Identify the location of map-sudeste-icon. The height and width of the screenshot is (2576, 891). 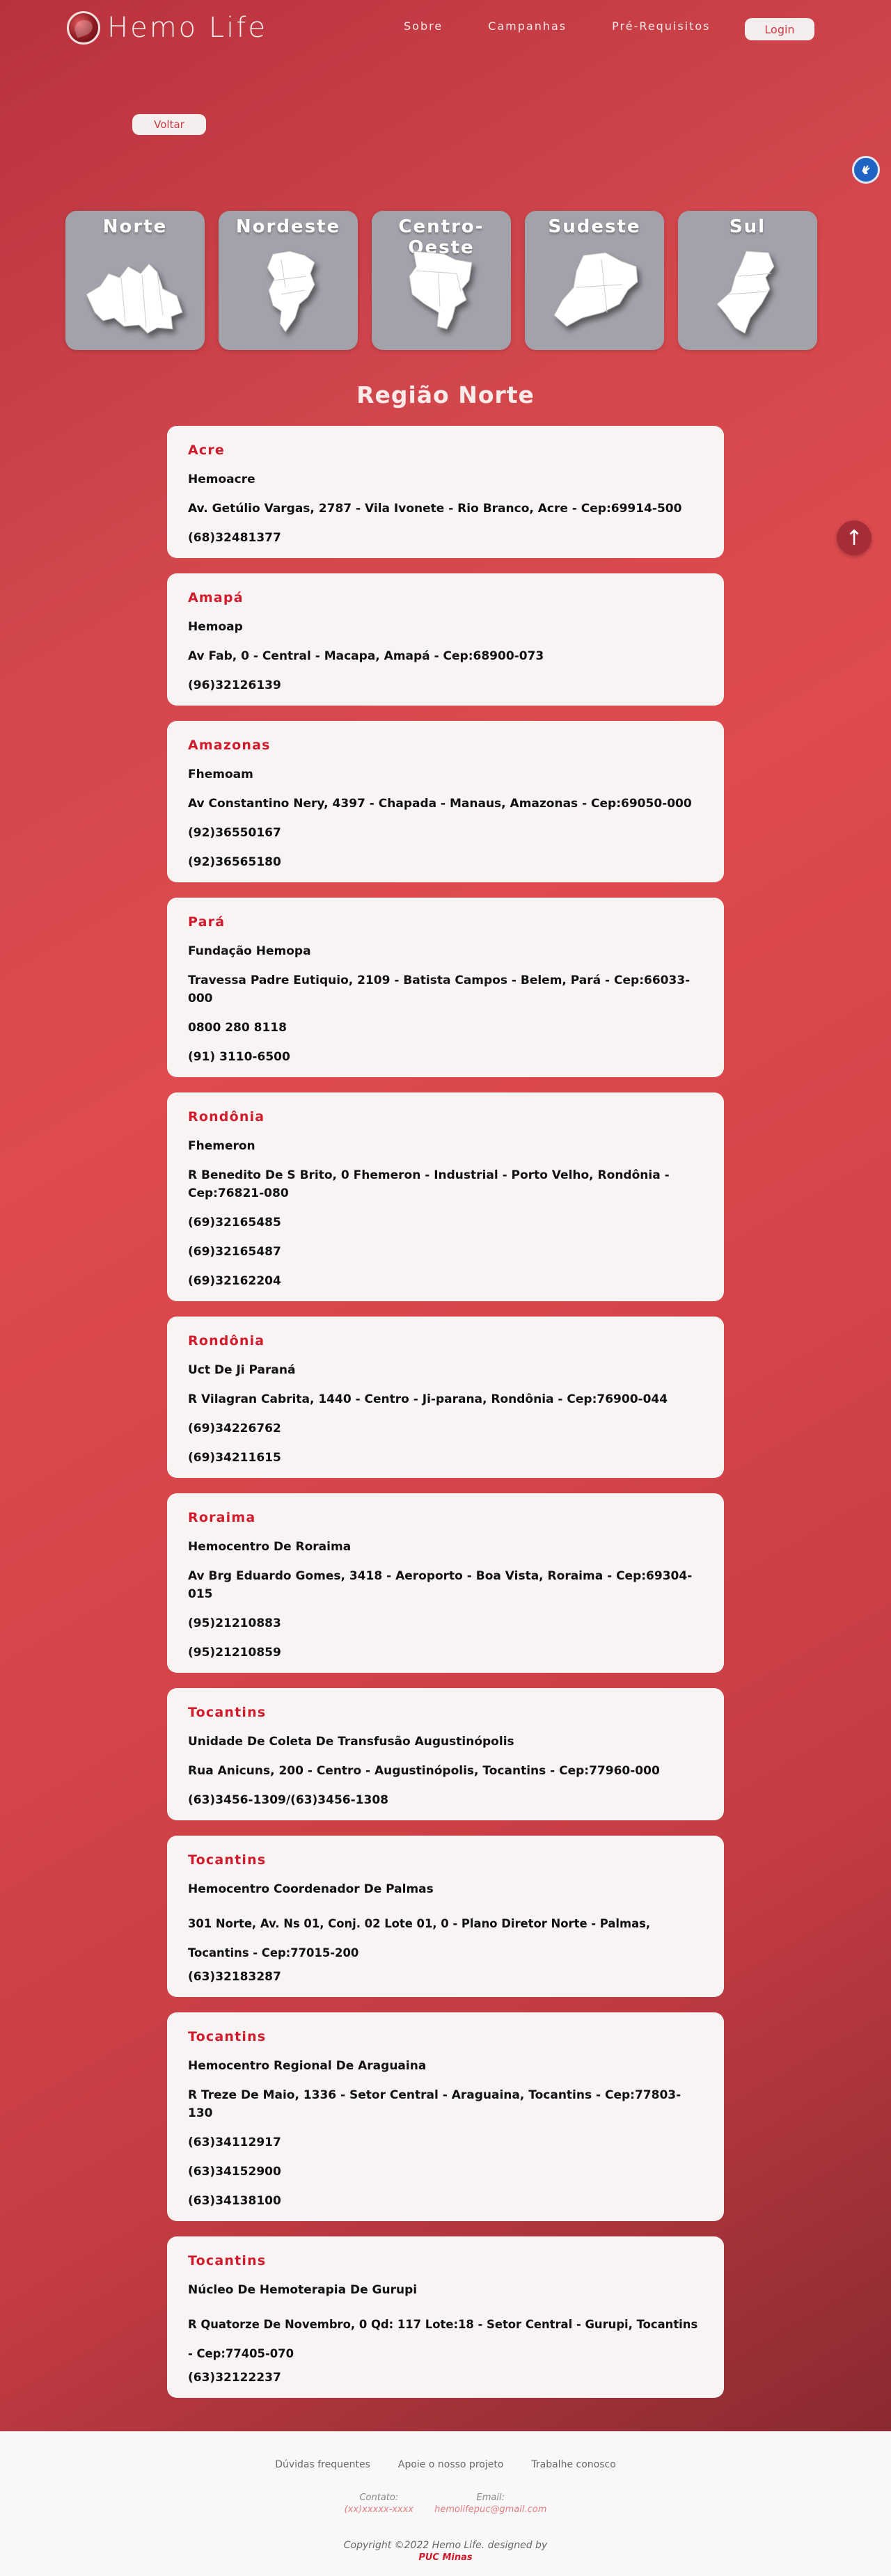
(594, 294).